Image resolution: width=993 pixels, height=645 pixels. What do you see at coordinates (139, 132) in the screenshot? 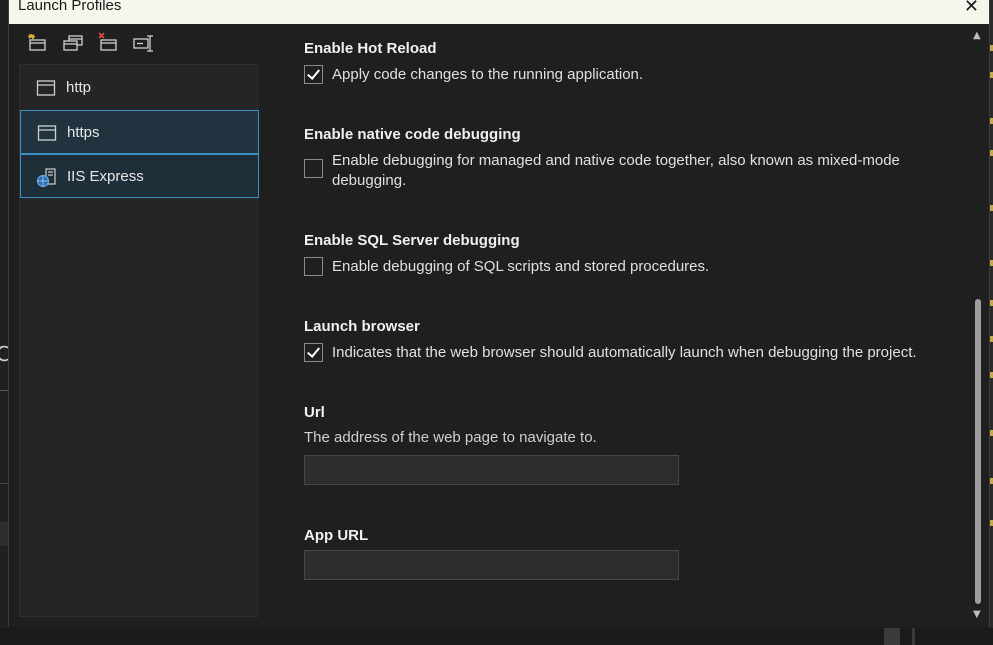
I see `profile-item-https: https` at bounding box center [139, 132].